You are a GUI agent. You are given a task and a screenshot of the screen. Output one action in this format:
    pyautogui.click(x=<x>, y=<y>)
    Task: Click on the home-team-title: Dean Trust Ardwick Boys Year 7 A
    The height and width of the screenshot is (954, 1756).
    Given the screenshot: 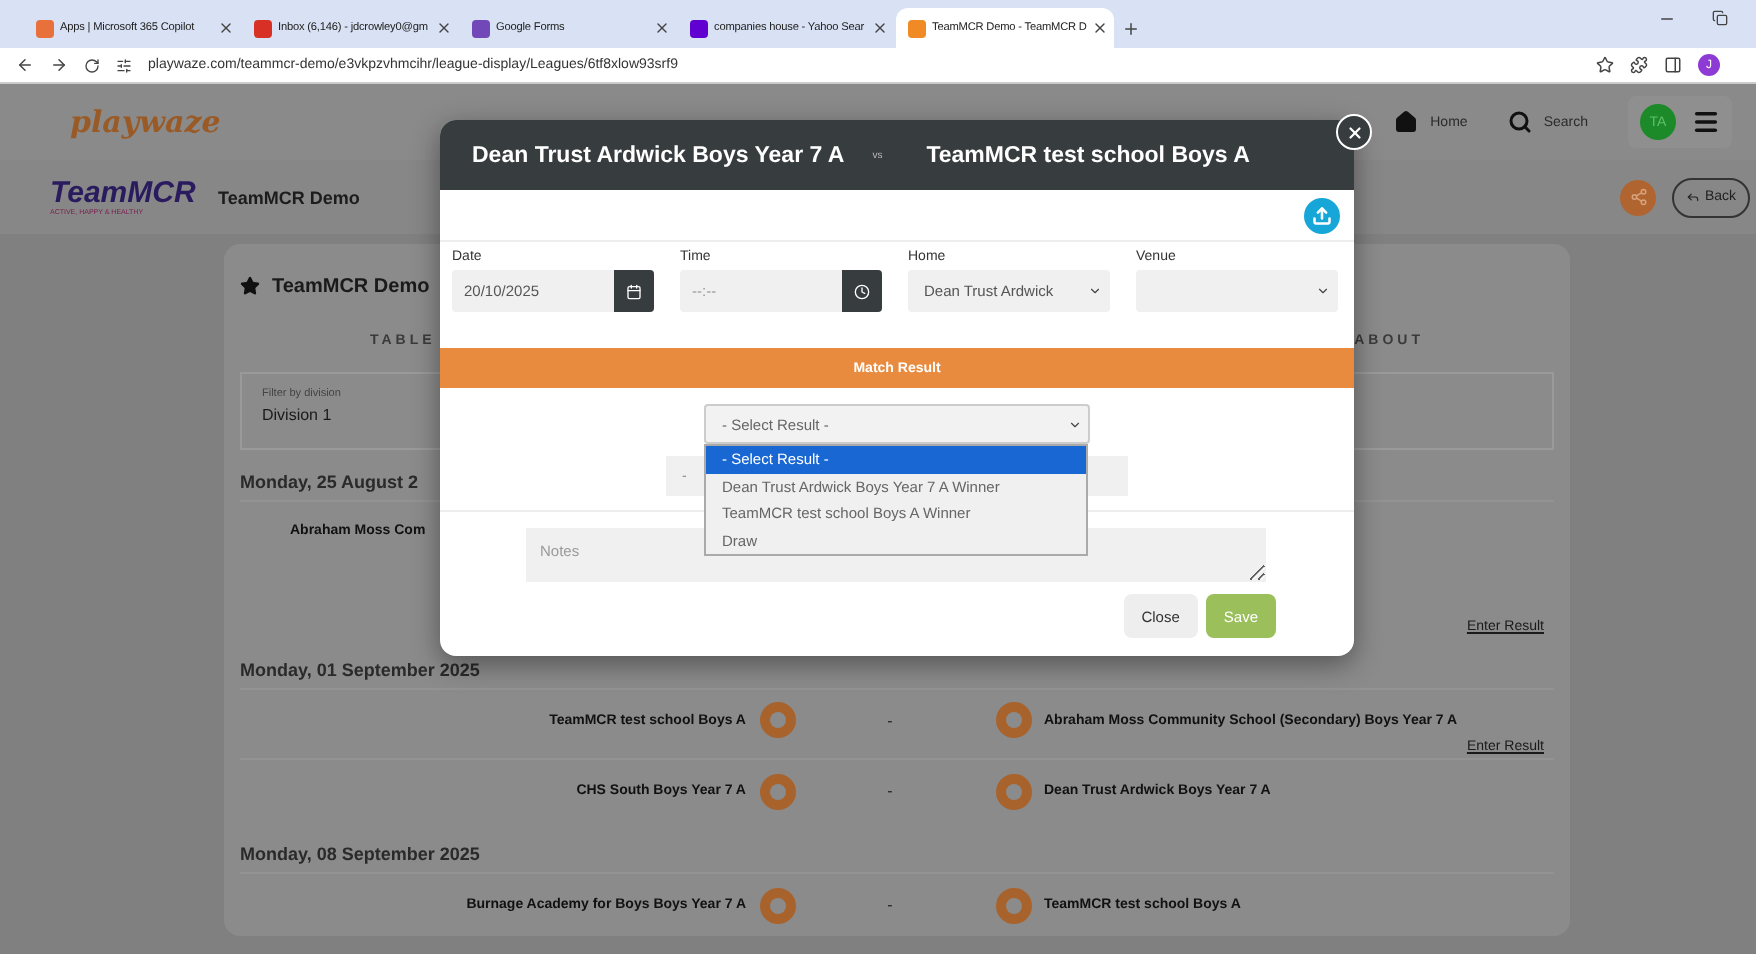 What is the action you would take?
    pyautogui.click(x=658, y=155)
    